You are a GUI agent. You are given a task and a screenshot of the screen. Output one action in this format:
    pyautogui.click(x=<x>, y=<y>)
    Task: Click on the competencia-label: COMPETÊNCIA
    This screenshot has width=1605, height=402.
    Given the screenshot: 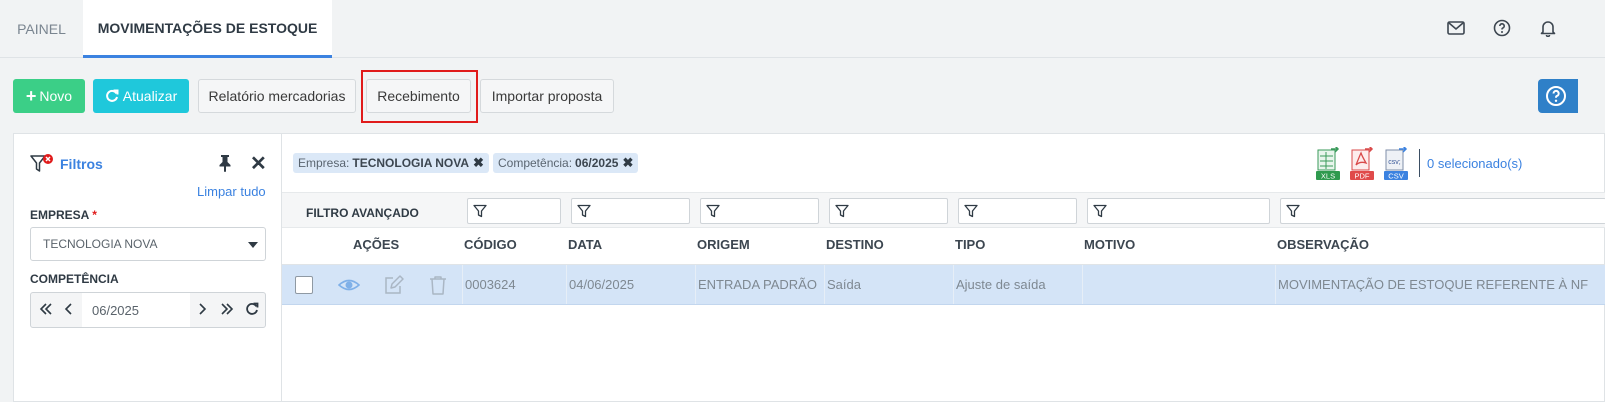 What is the action you would take?
    pyautogui.click(x=74, y=279)
    